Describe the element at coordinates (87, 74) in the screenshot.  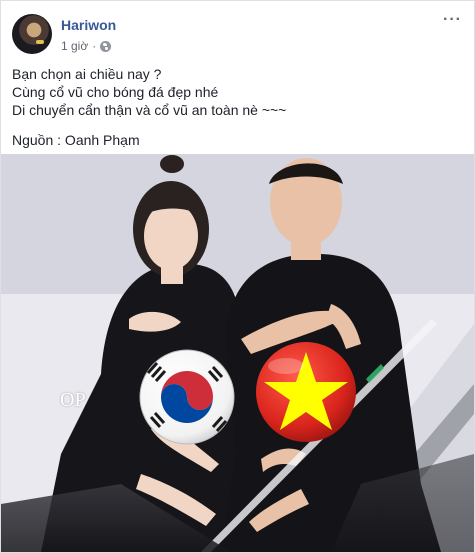
I see `post-text-line: Bạn chọn ai chiều nay ?` at that location.